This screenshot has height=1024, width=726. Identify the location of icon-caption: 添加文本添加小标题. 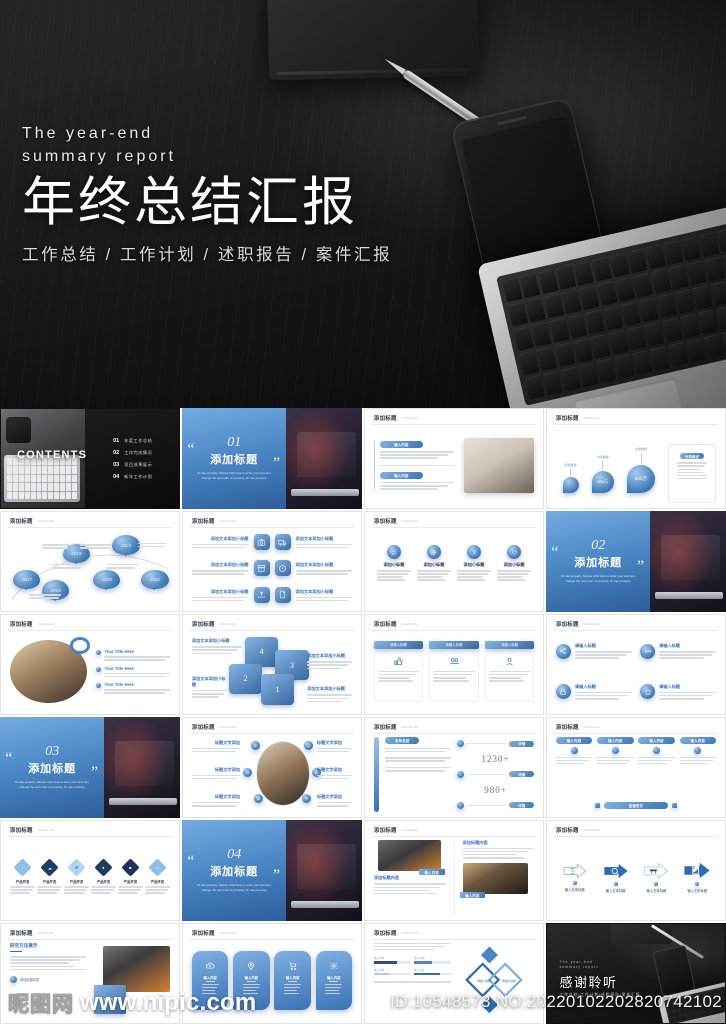
(220, 568).